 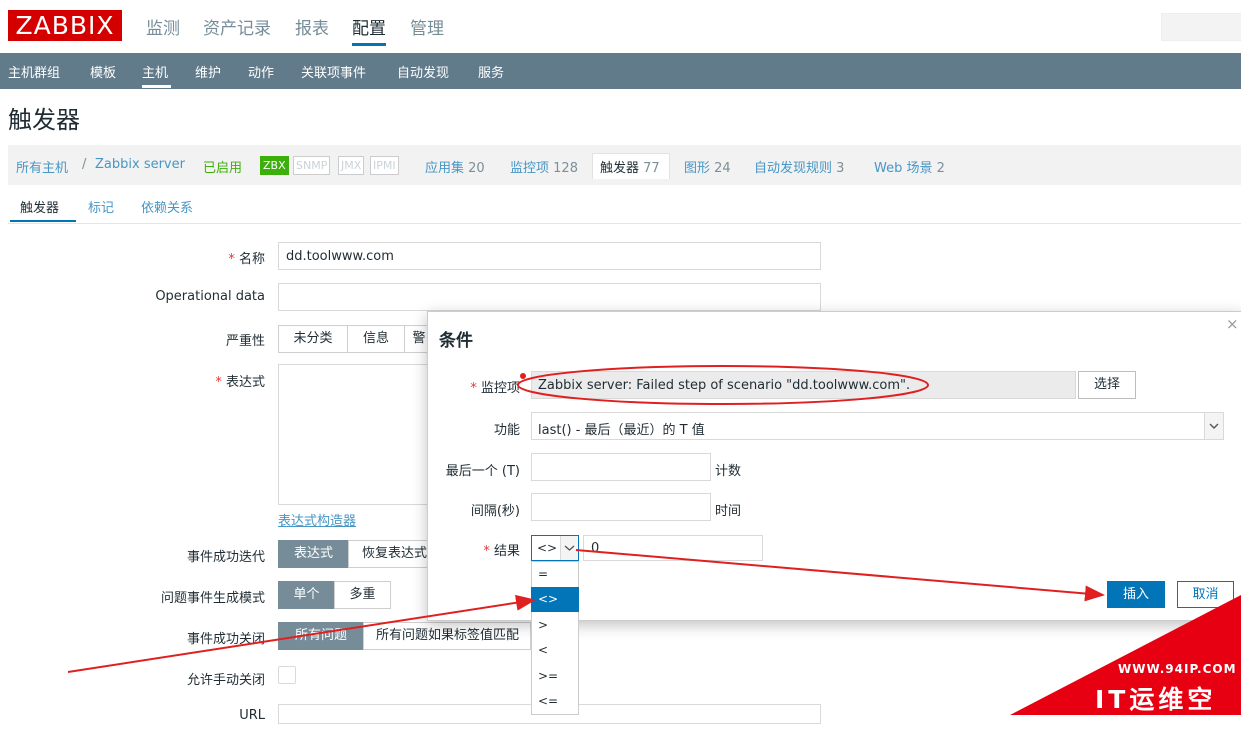 I want to click on annotation-arrow-to-option, so click(x=301, y=633).